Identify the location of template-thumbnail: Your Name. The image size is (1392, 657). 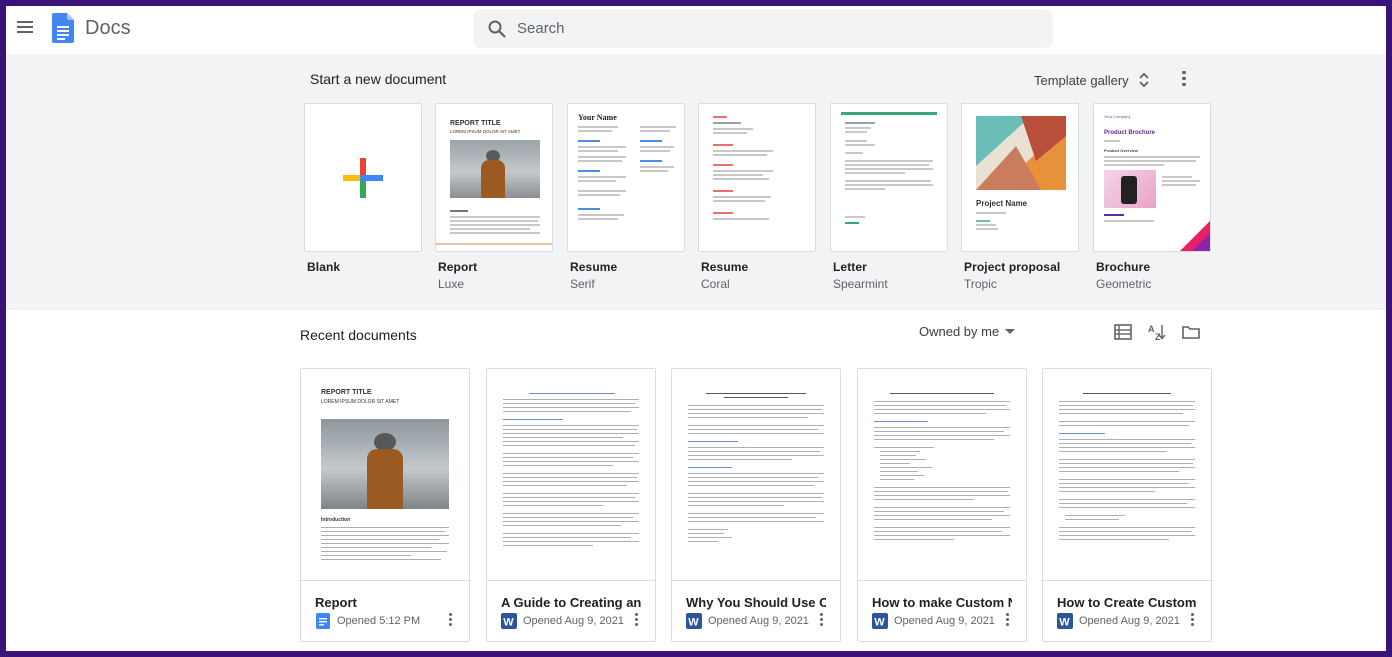
(626, 177).